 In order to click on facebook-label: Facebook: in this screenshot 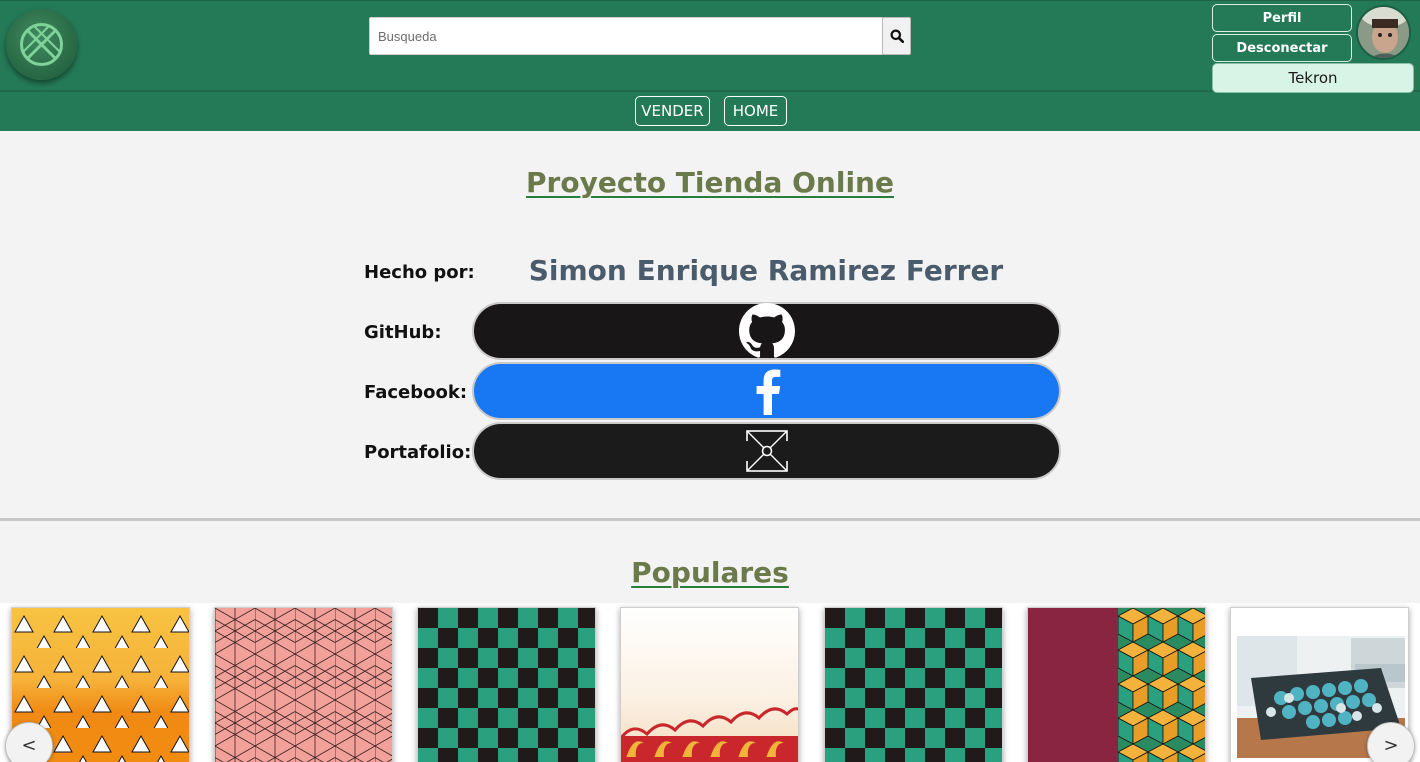, I will do `click(416, 392)`.